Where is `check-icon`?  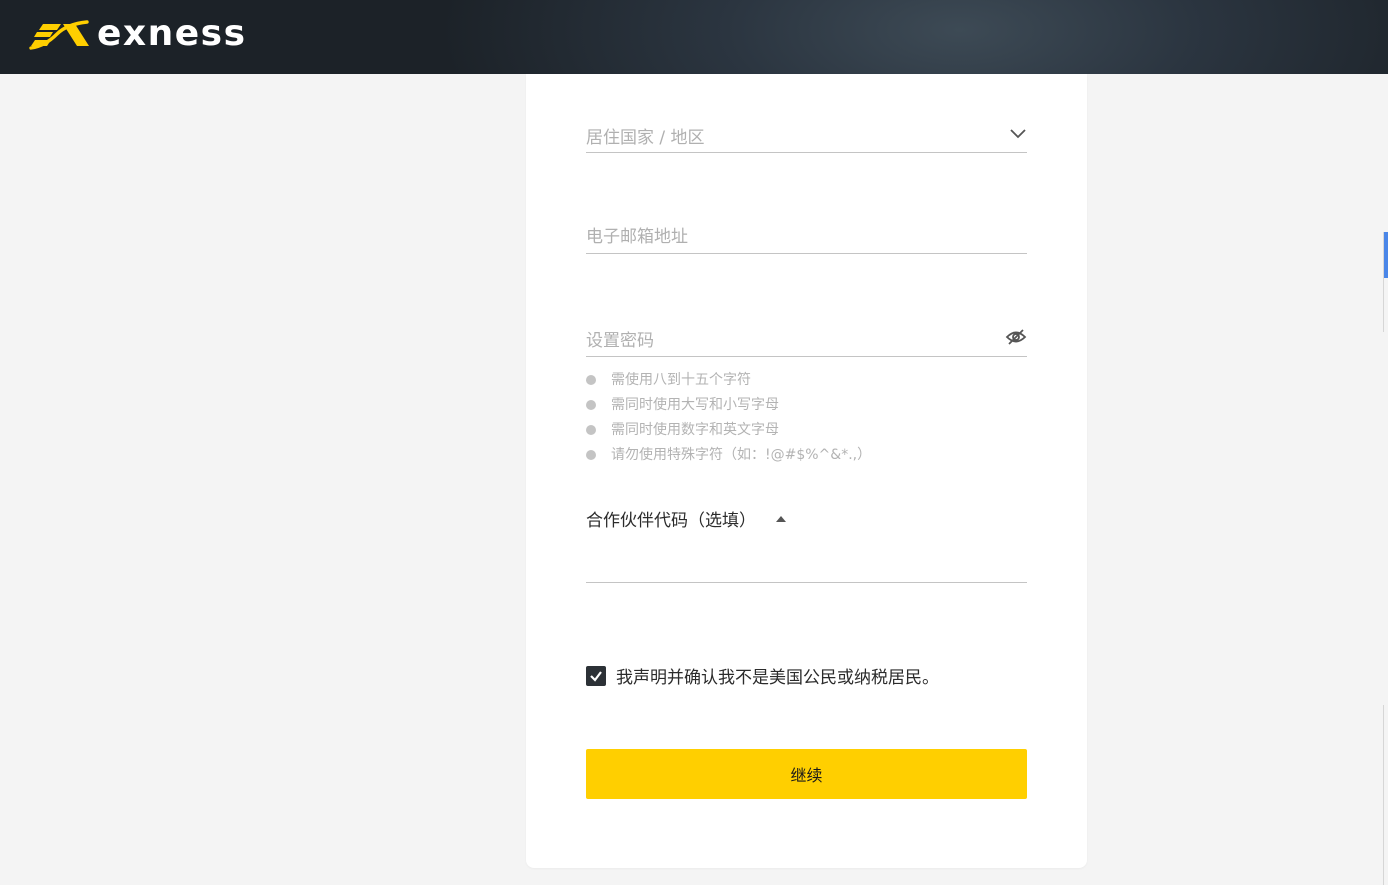 check-icon is located at coordinates (596, 676).